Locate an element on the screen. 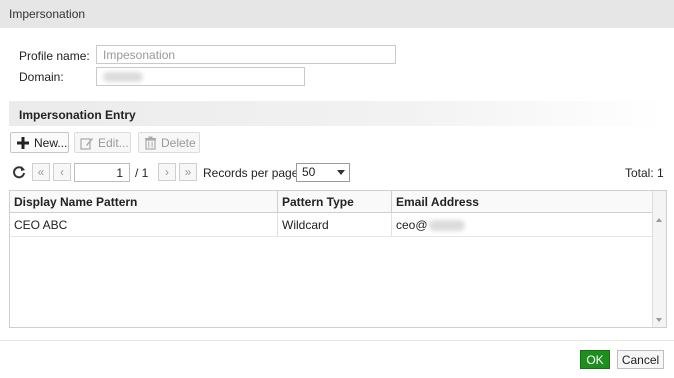  cell-display-name: CEO ABC is located at coordinates (144, 224).